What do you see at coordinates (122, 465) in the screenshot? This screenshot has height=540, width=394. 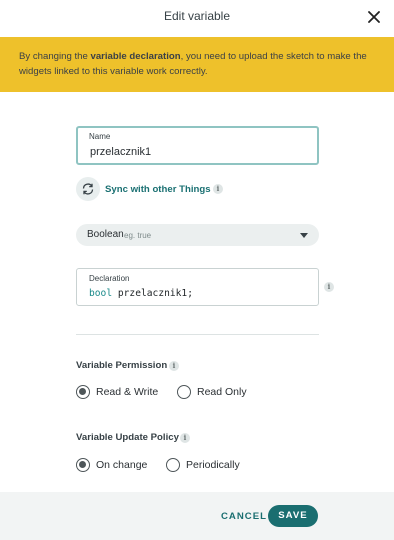 I see `radio-on-change-label: On change` at bounding box center [122, 465].